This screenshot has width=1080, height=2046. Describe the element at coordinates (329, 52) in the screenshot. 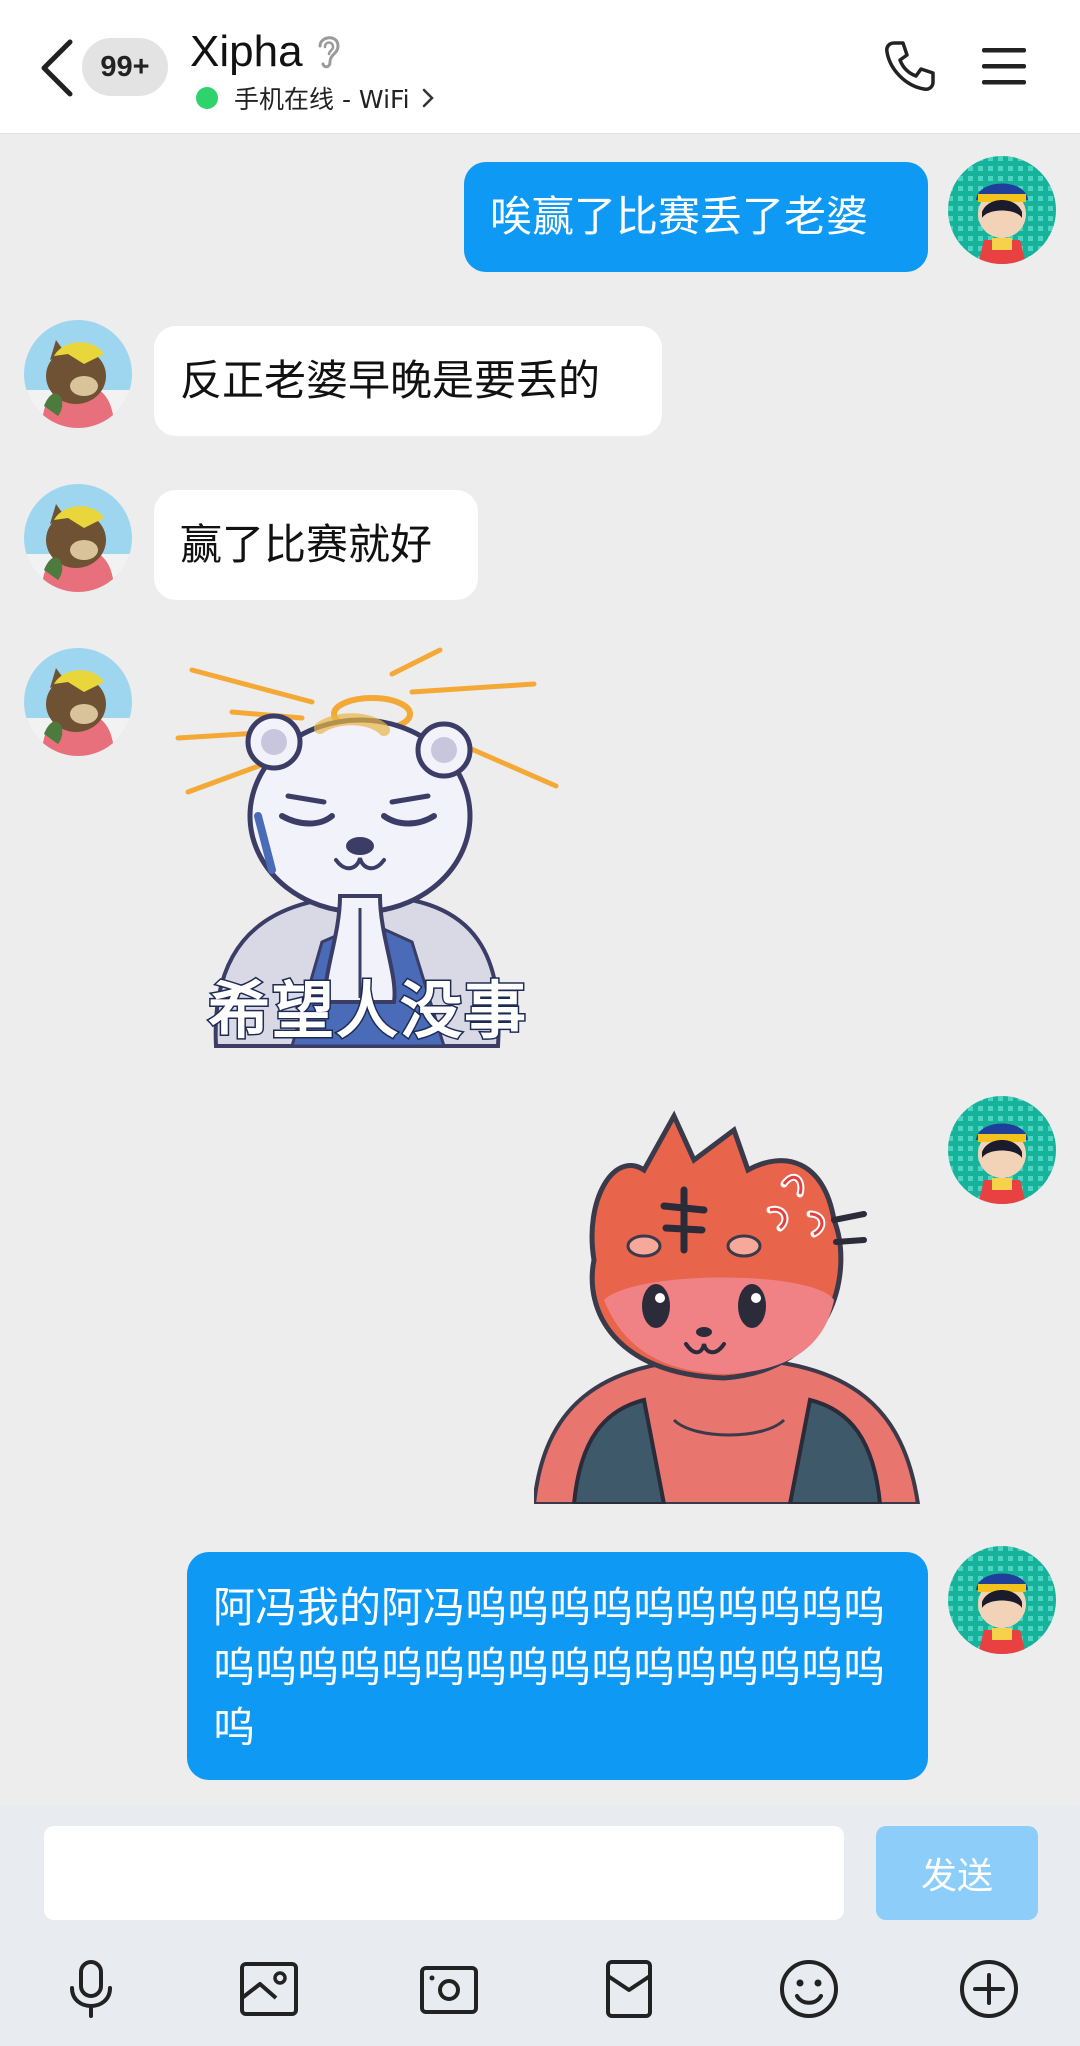

I see `ear-icon` at that location.